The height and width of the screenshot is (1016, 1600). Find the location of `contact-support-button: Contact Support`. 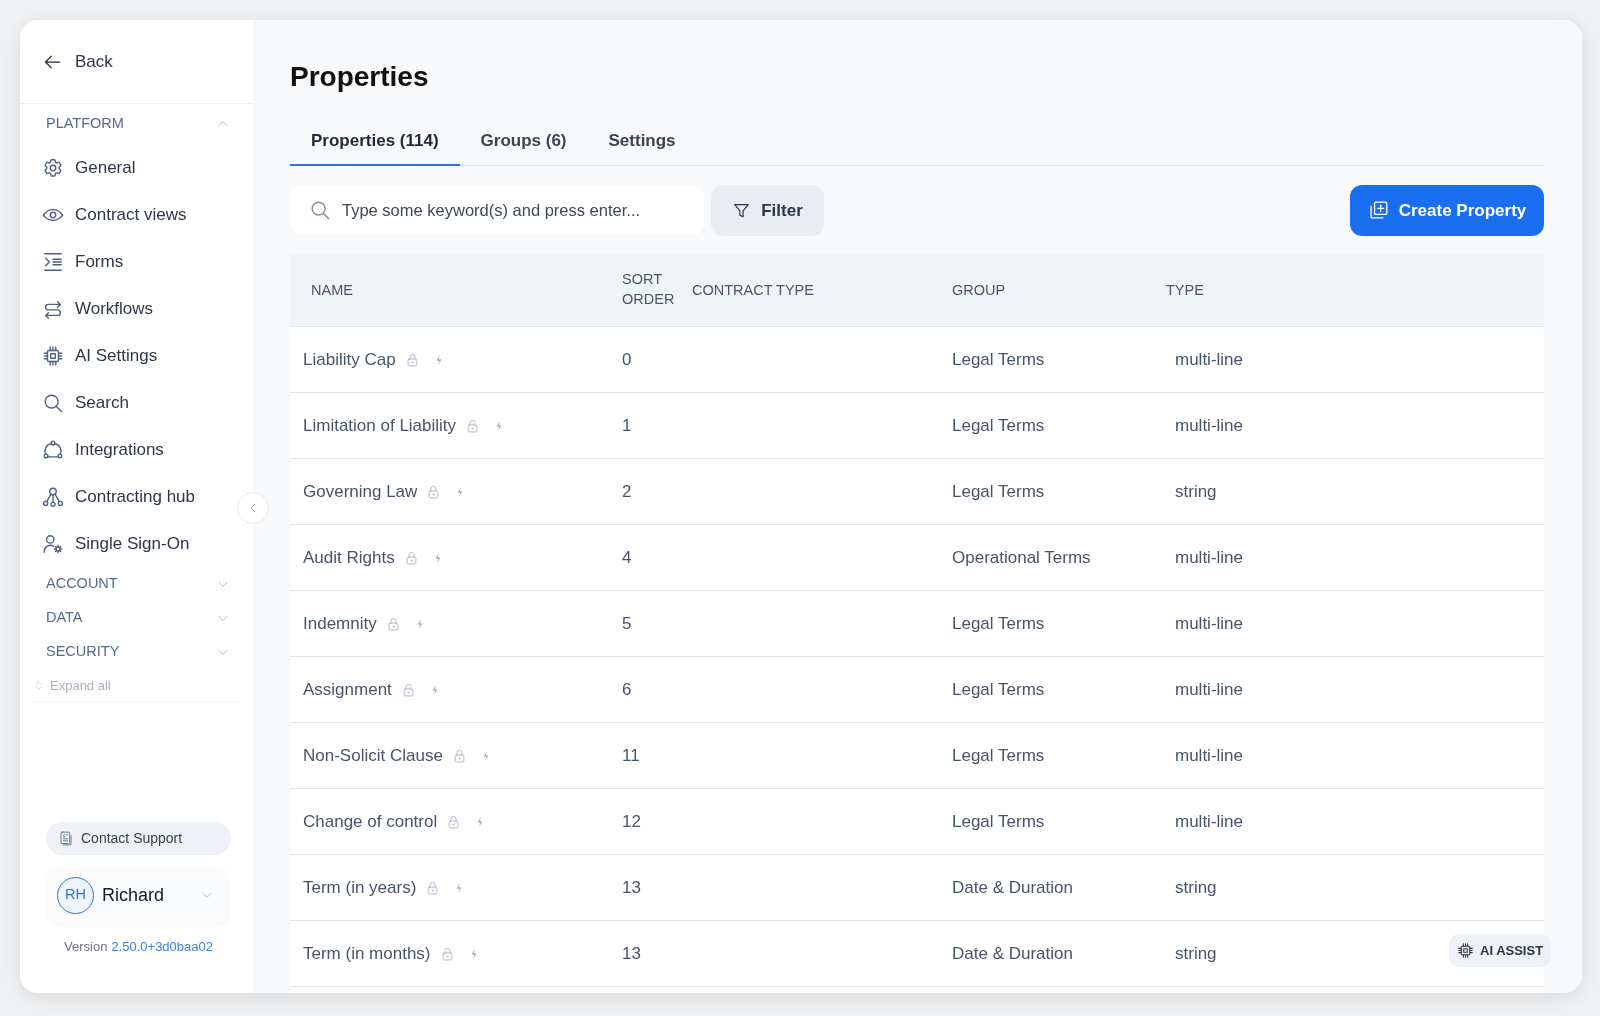

contact-support-button: Contact Support is located at coordinates (138, 838).